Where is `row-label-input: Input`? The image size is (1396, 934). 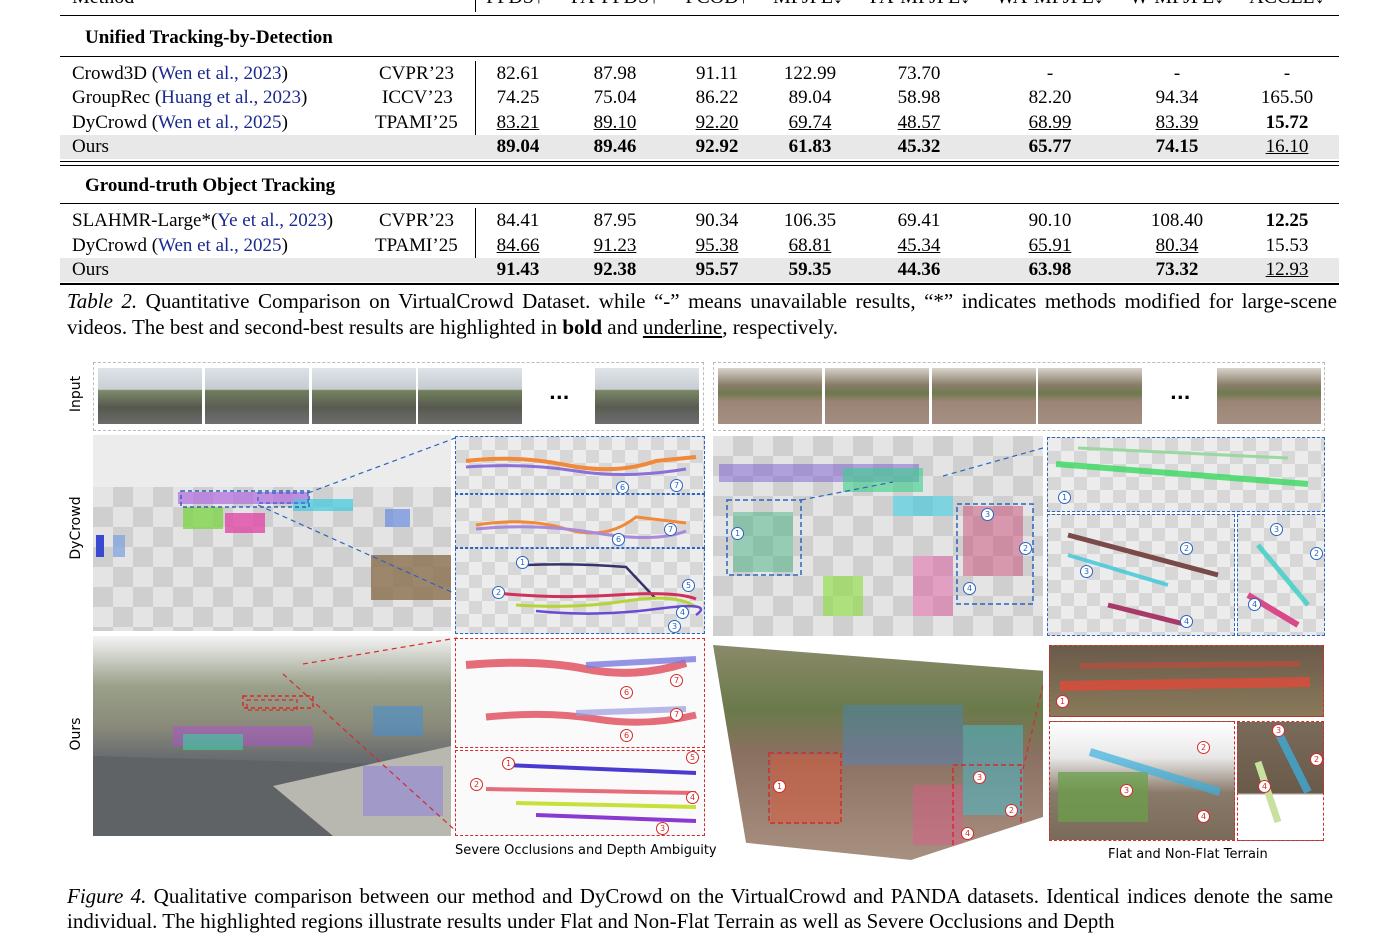 row-label-input: Input is located at coordinates (76, 394).